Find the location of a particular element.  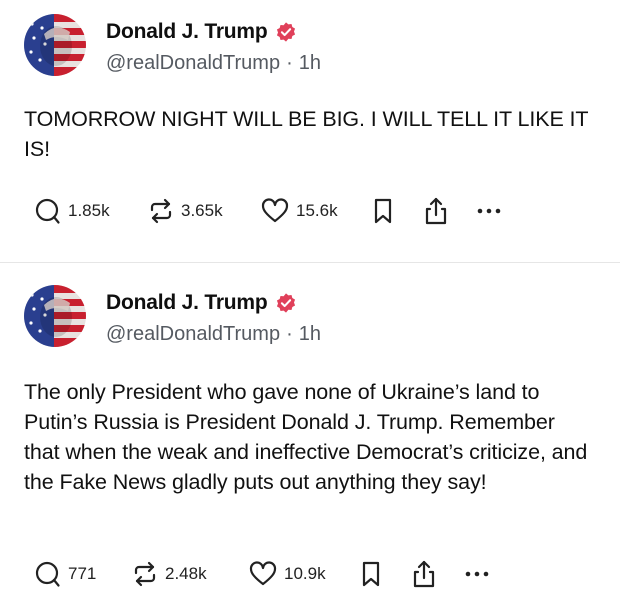

repost-count: 3.65k is located at coordinates (202, 210).